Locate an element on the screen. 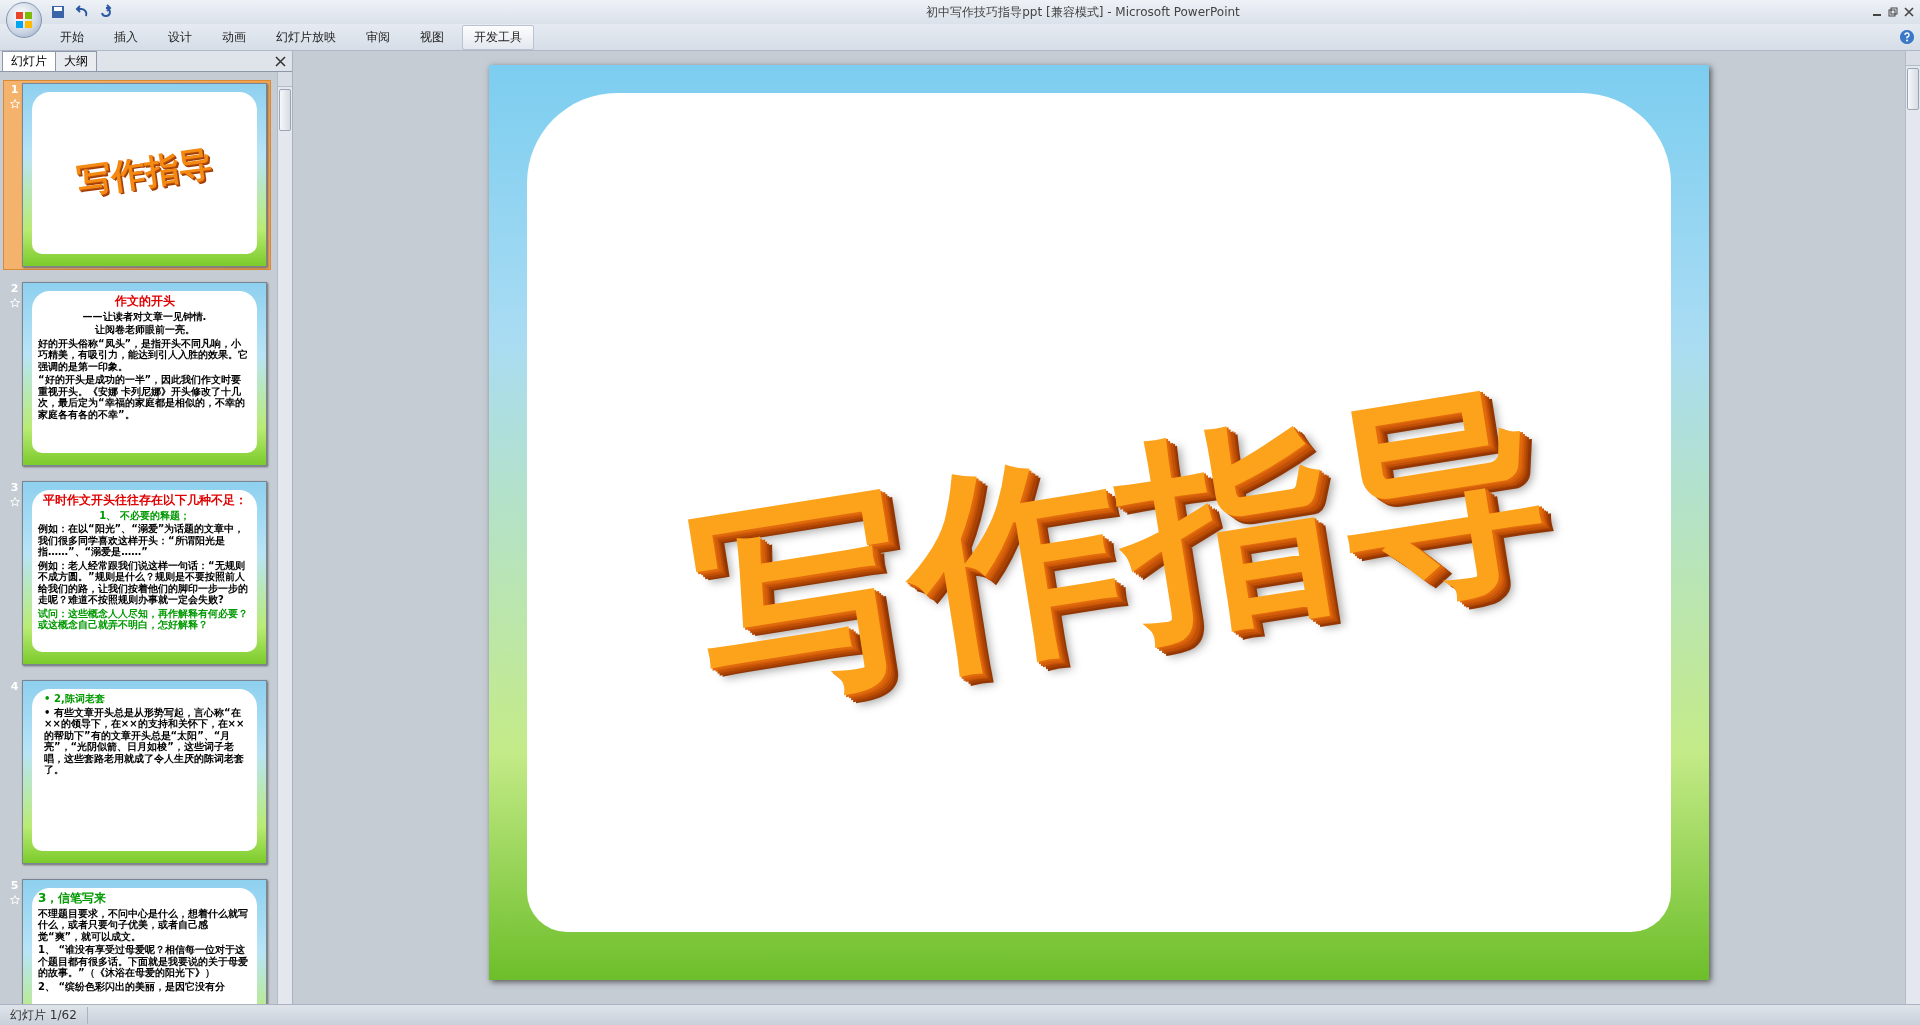 This screenshot has width=1920, height=1025. save-icon is located at coordinates (58, 12).